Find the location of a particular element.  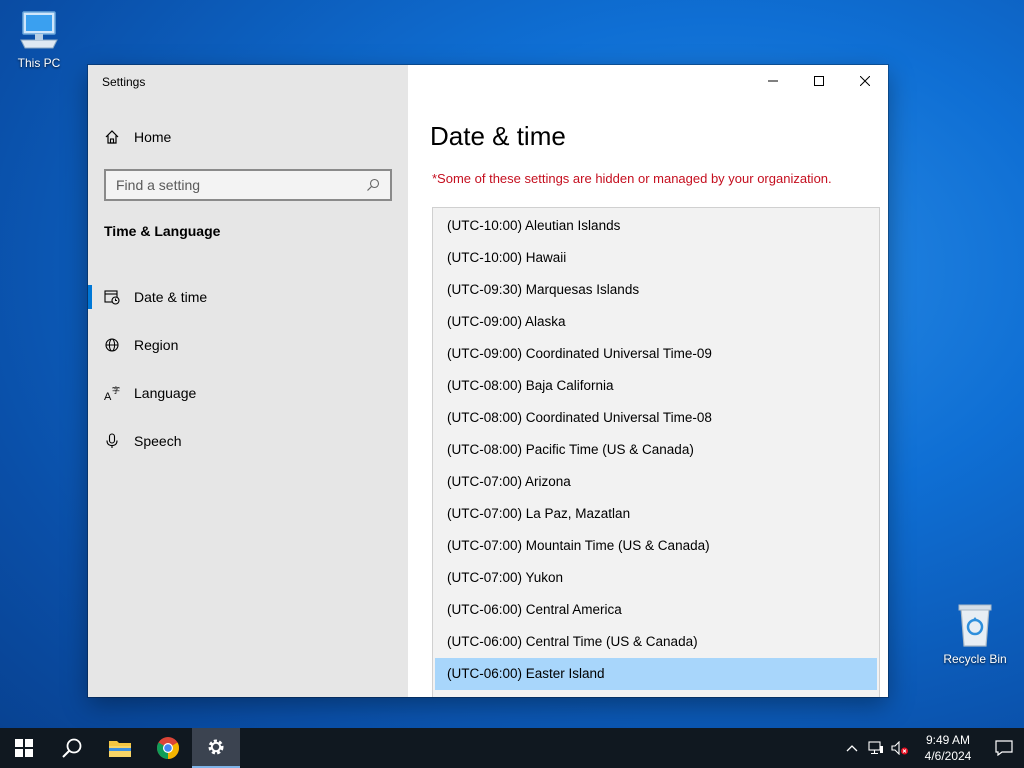

start-button is located at coordinates (24, 748).